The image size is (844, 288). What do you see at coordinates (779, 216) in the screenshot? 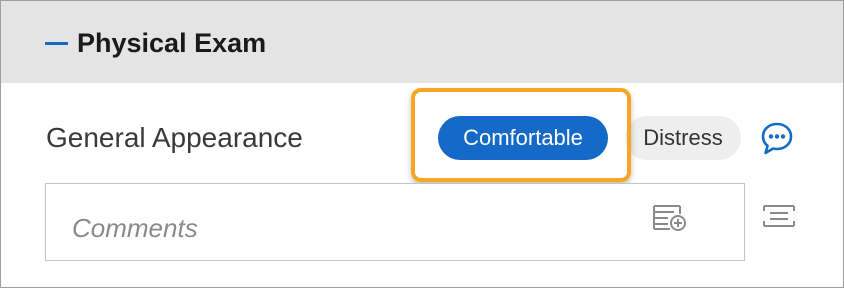
I see `template-list-icon` at bounding box center [779, 216].